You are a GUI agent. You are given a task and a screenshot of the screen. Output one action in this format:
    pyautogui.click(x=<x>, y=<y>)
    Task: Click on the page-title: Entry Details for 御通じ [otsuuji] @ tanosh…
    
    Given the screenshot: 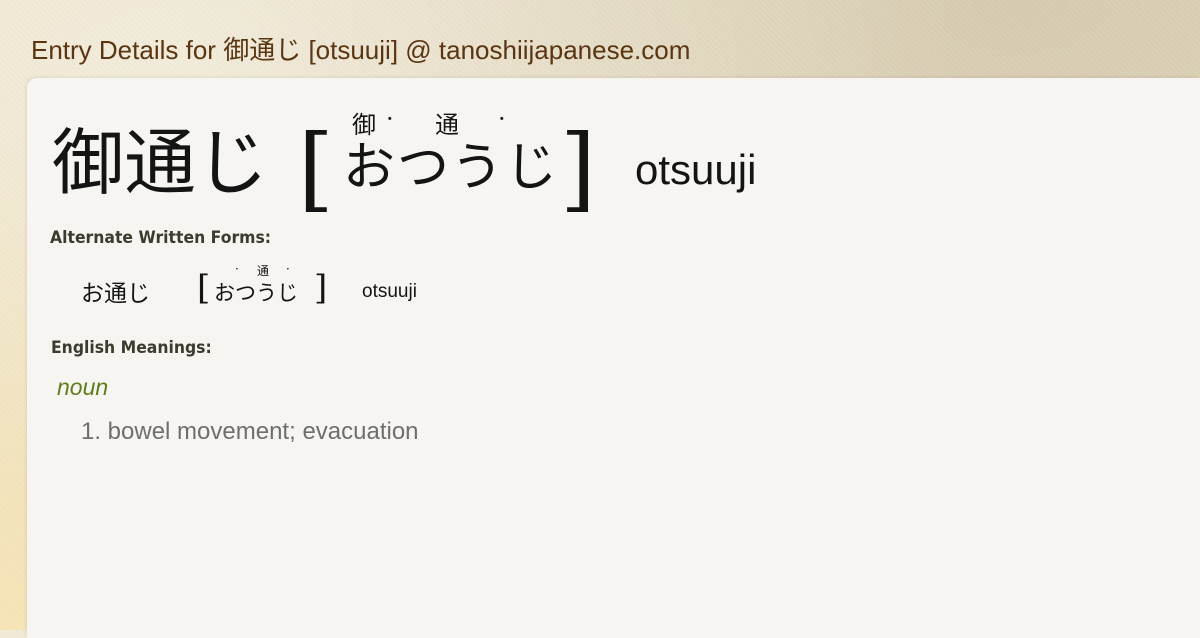 What is the action you would take?
    pyautogui.click(x=360, y=48)
    